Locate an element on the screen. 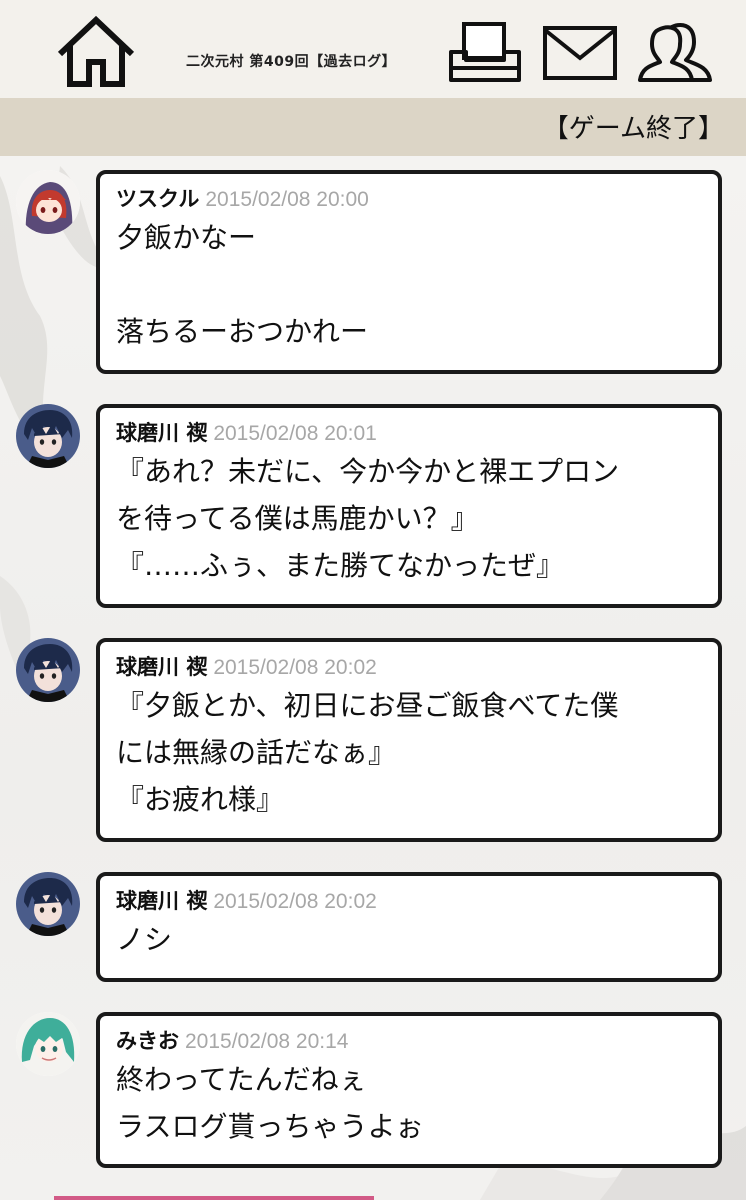  message-line: 落ちるーおつかれー is located at coordinates (242, 331).